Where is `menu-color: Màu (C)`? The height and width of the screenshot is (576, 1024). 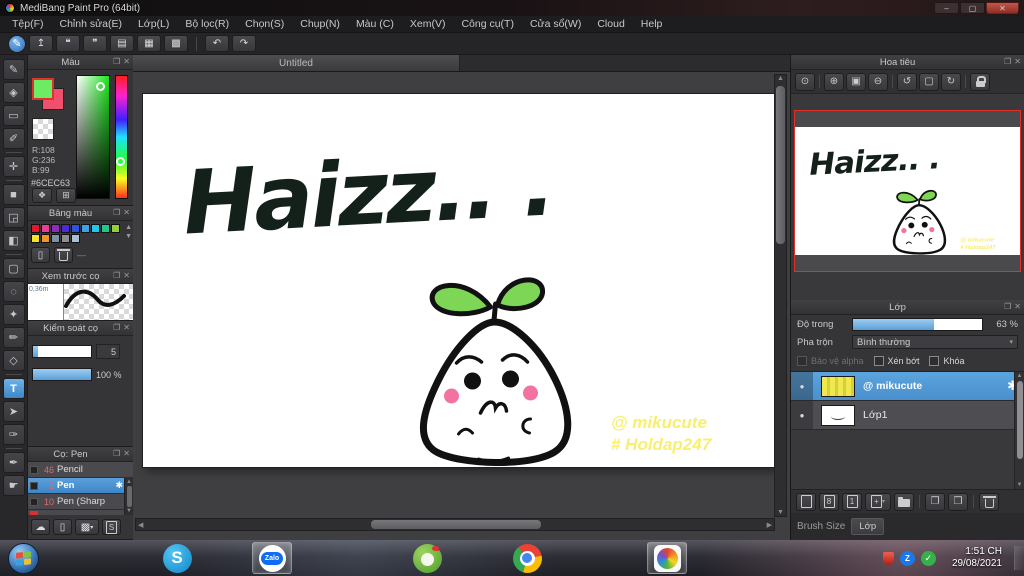
menu-color: Màu (C) is located at coordinates (375, 24).